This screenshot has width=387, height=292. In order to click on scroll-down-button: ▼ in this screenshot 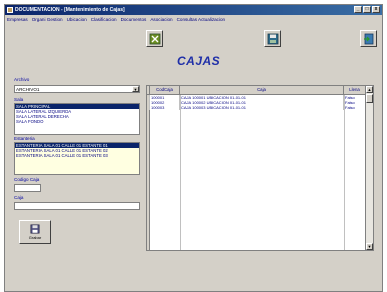, I will do `click(369, 246)`.